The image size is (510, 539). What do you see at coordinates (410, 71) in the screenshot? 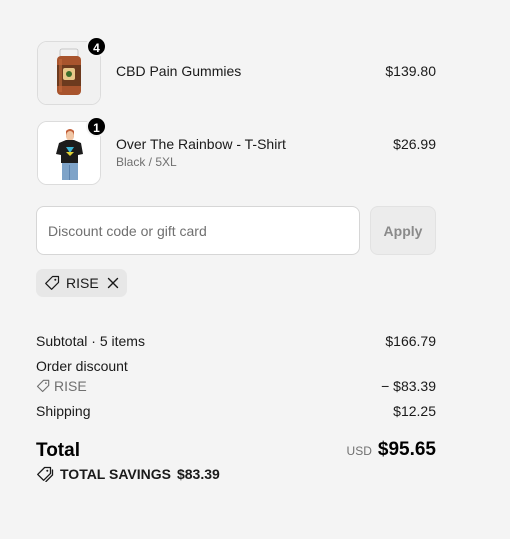
I see `product-price: $139.80` at bounding box center [410, 71].